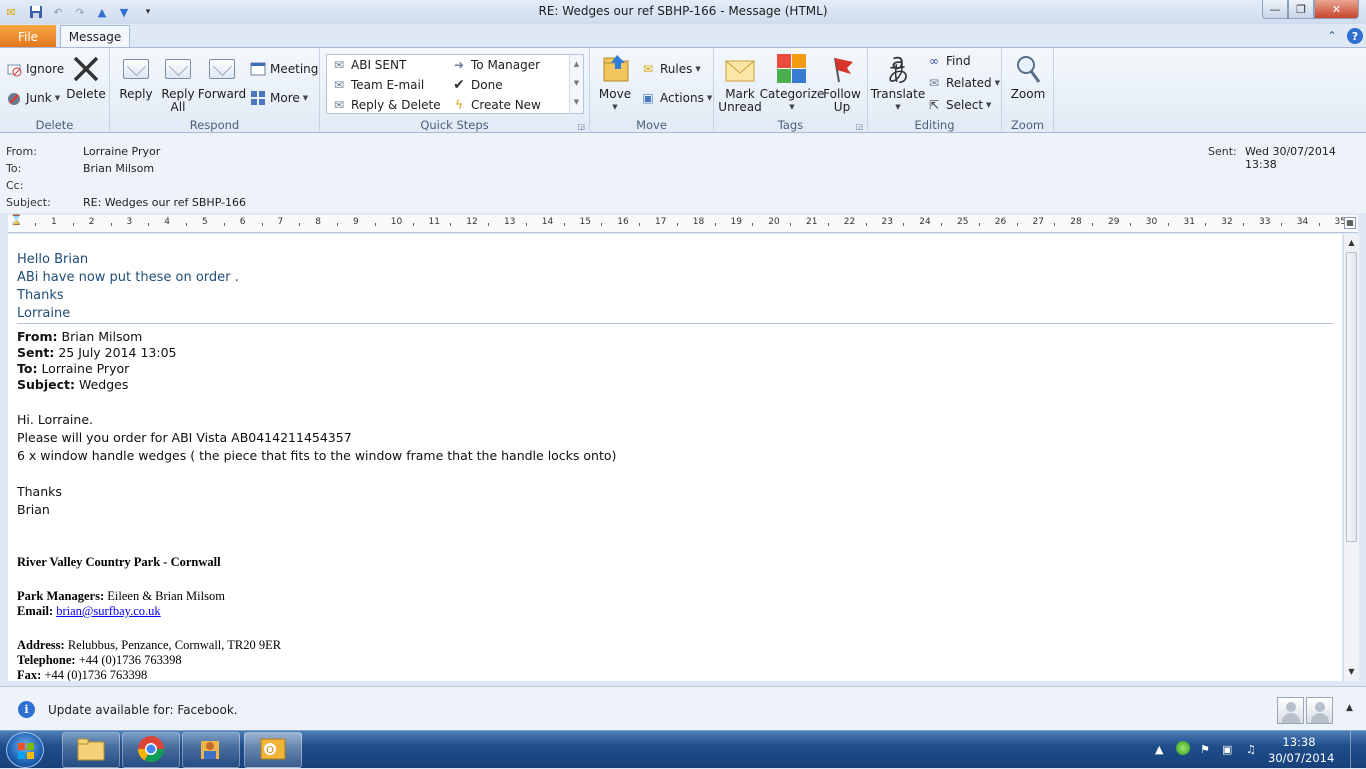  Describe the element at coordinates (28, 202) in the screenshot. I see `subject-label: Subject:` at that location.